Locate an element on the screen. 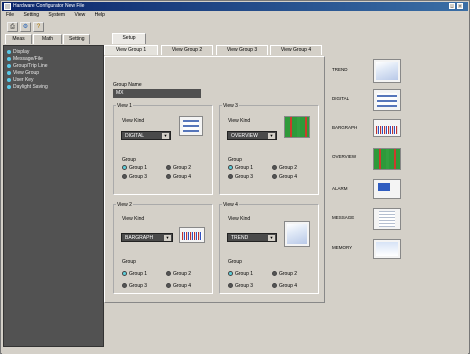 This screenshot has height=354, width=470. trend-preview-thumbnail is located at coordinates (387, 71).